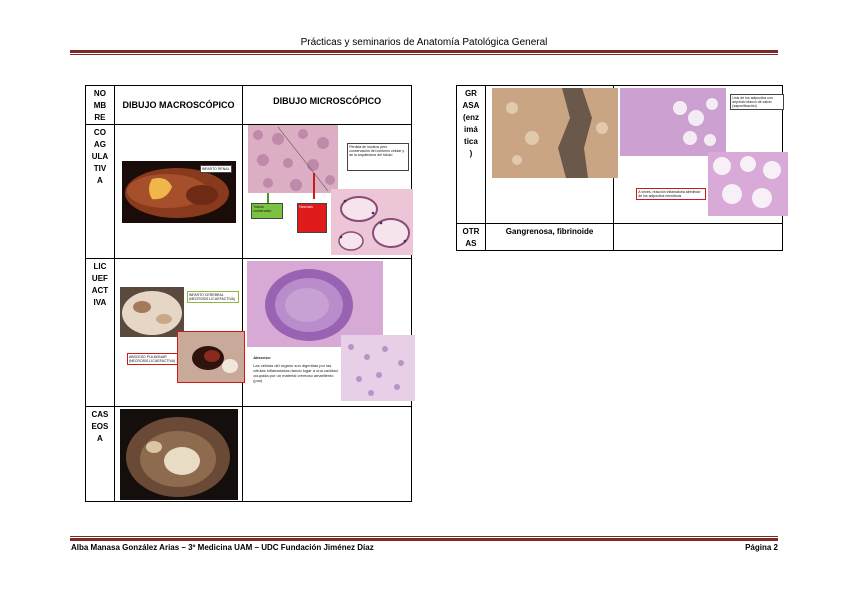  I want to click on header-rule, so click(424, 51).